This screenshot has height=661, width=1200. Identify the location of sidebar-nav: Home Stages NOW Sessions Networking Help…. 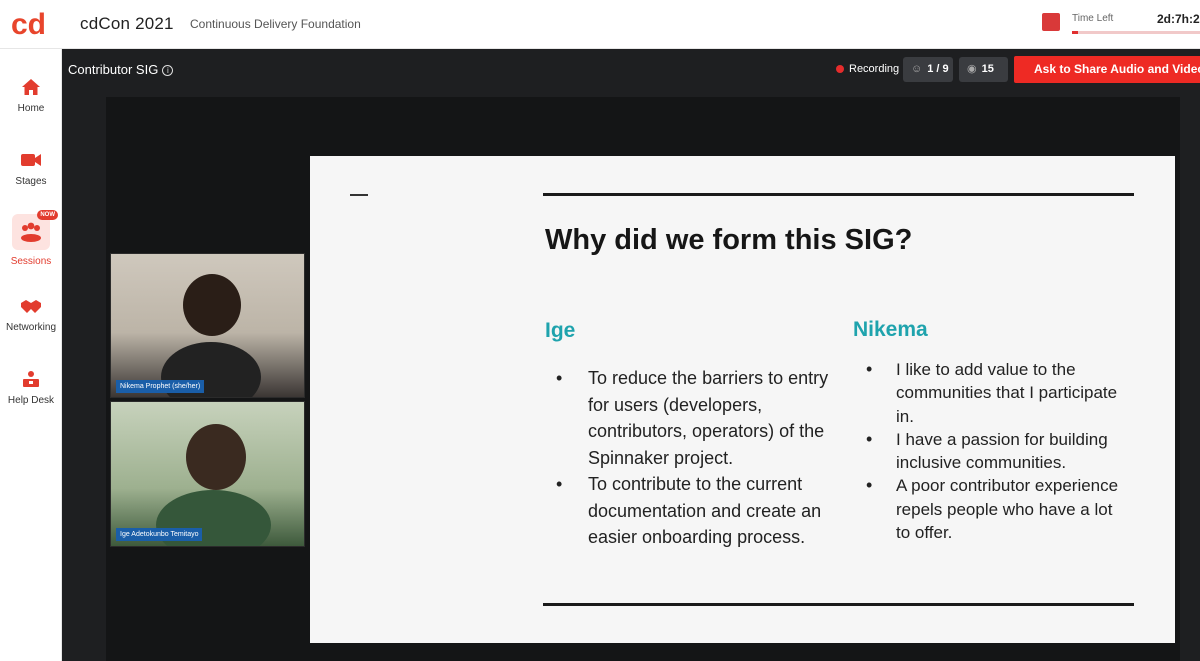
(31, 355).